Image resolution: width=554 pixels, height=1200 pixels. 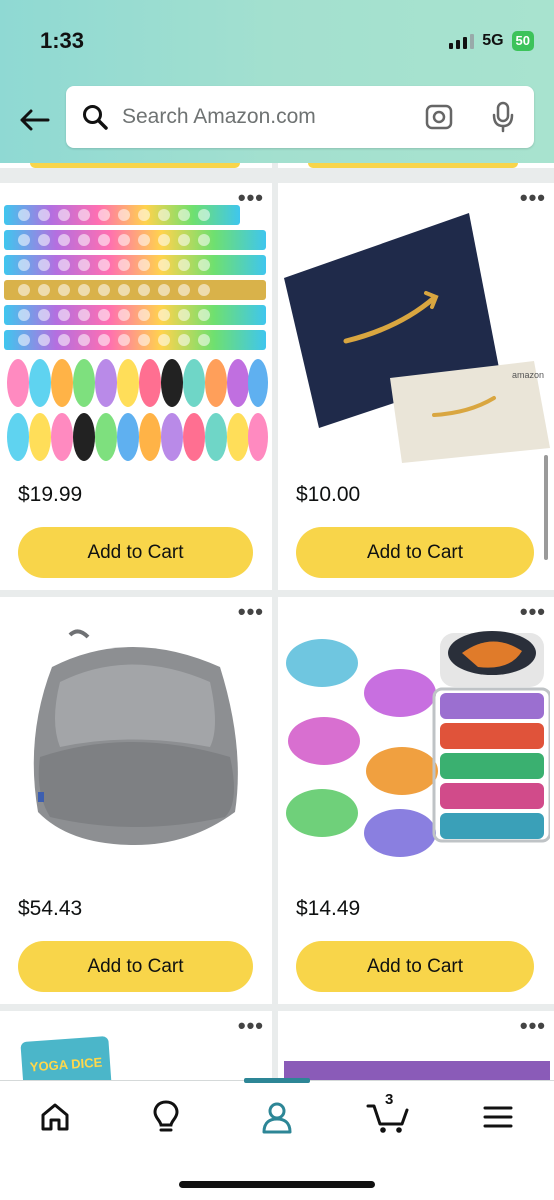 I want to click on product-price: $14.49, so click(x=328, y=908).